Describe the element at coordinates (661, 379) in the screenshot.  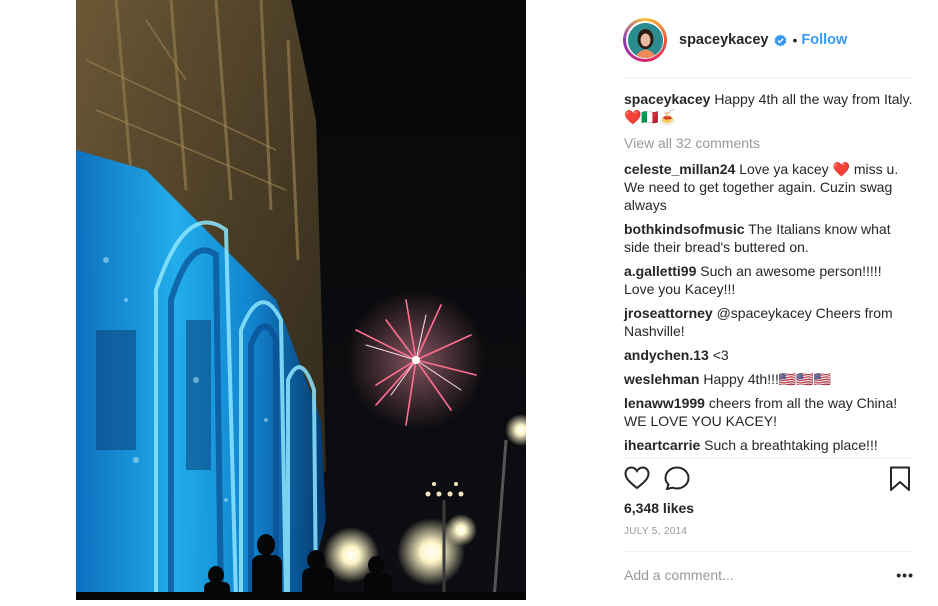
I see `comment-username: weslehman` at that location.